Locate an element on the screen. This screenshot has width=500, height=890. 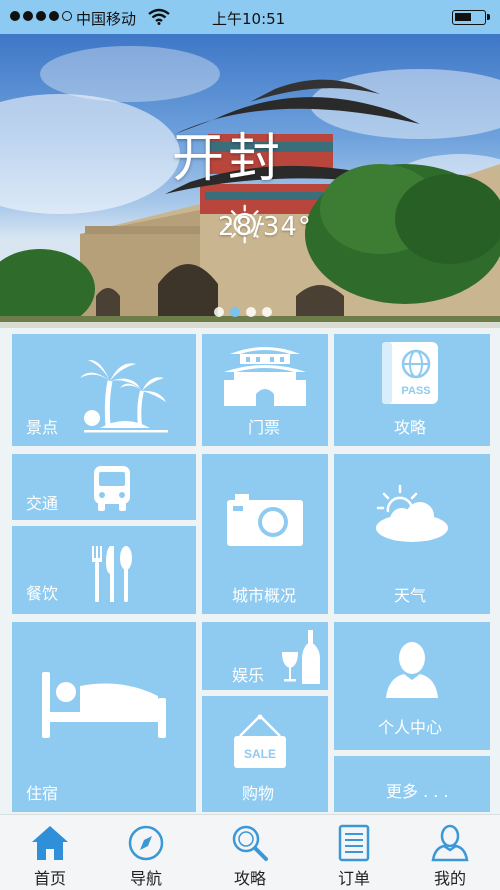
city-name: 开封 is located at coordinates (227, 159).